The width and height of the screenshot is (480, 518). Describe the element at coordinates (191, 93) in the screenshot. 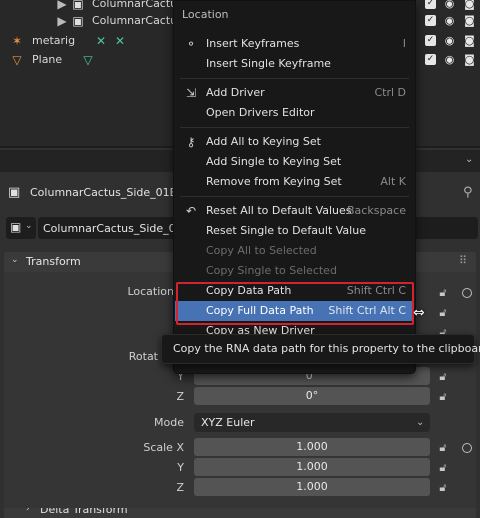

I see `driver-icon: ⇲` at that location.